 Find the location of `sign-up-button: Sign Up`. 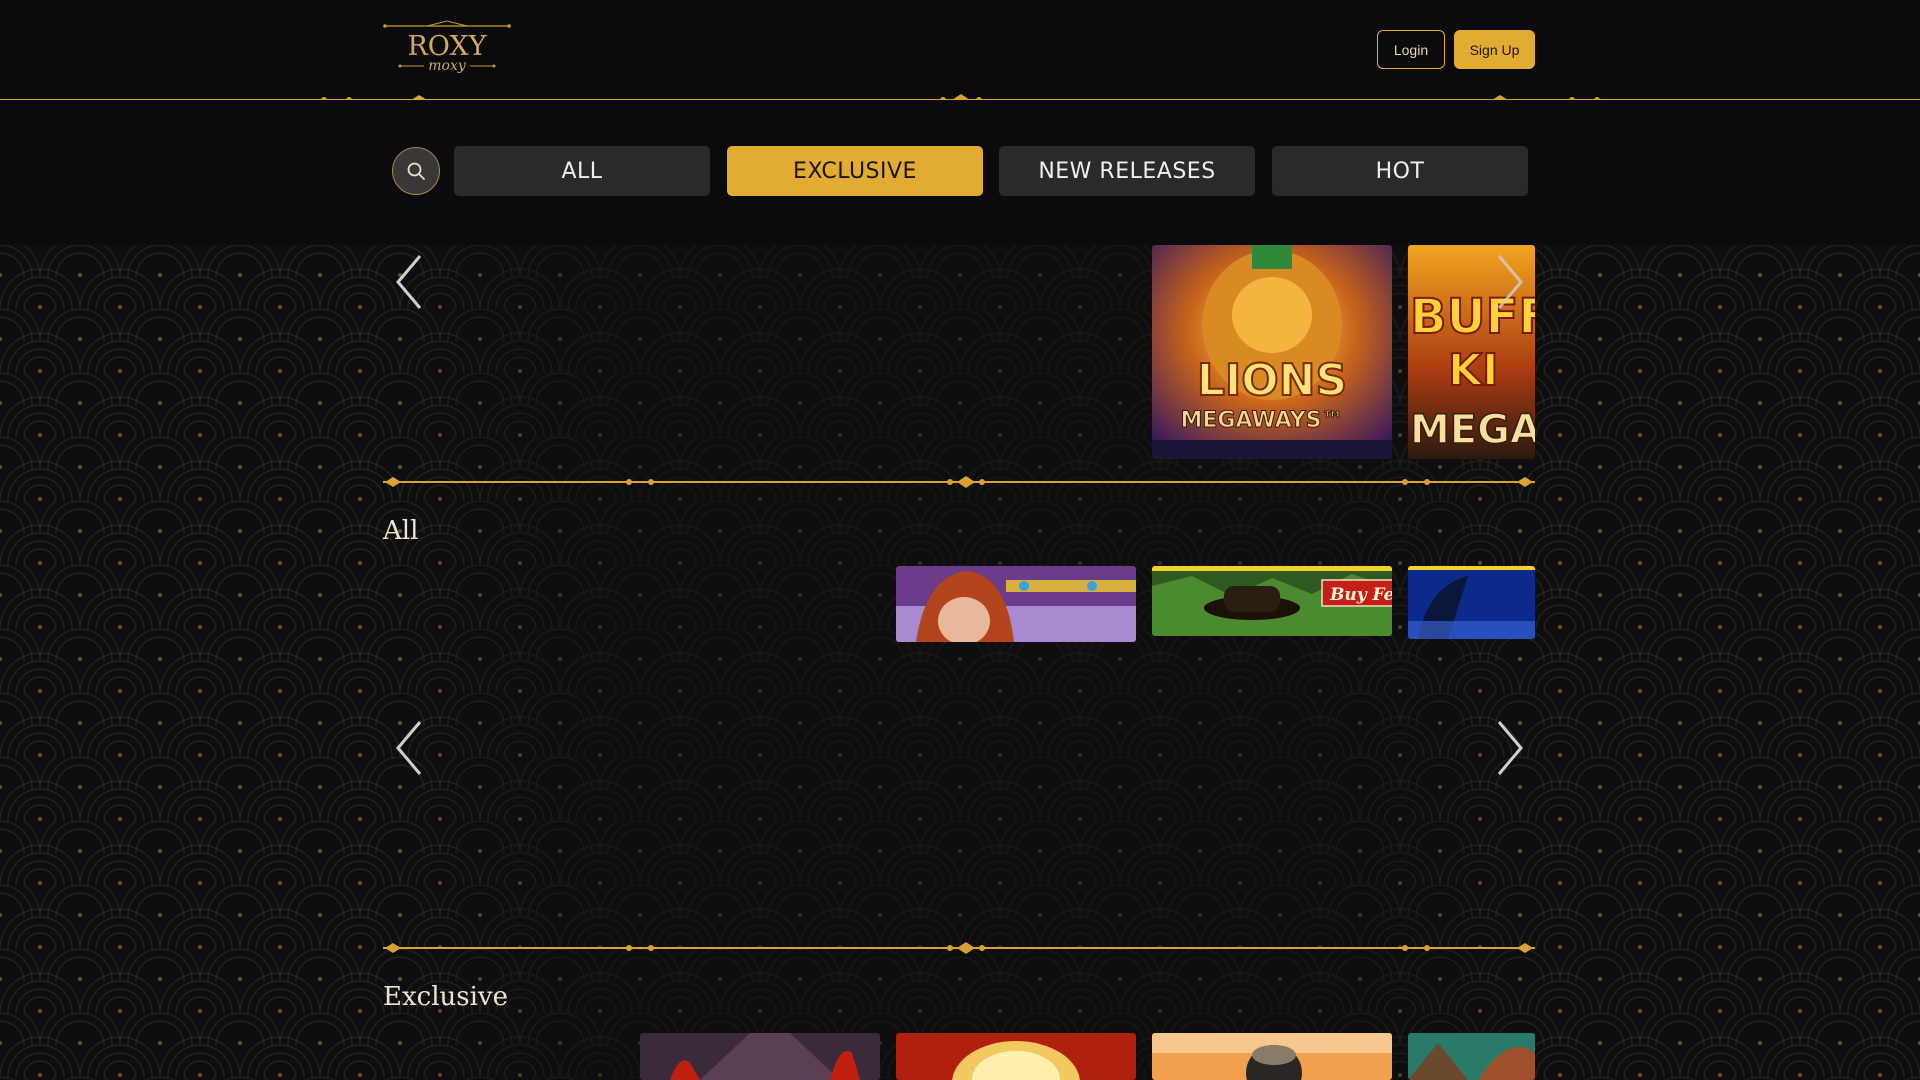

sign-up-button: Sign Up is located at coordinates (1494, 49).